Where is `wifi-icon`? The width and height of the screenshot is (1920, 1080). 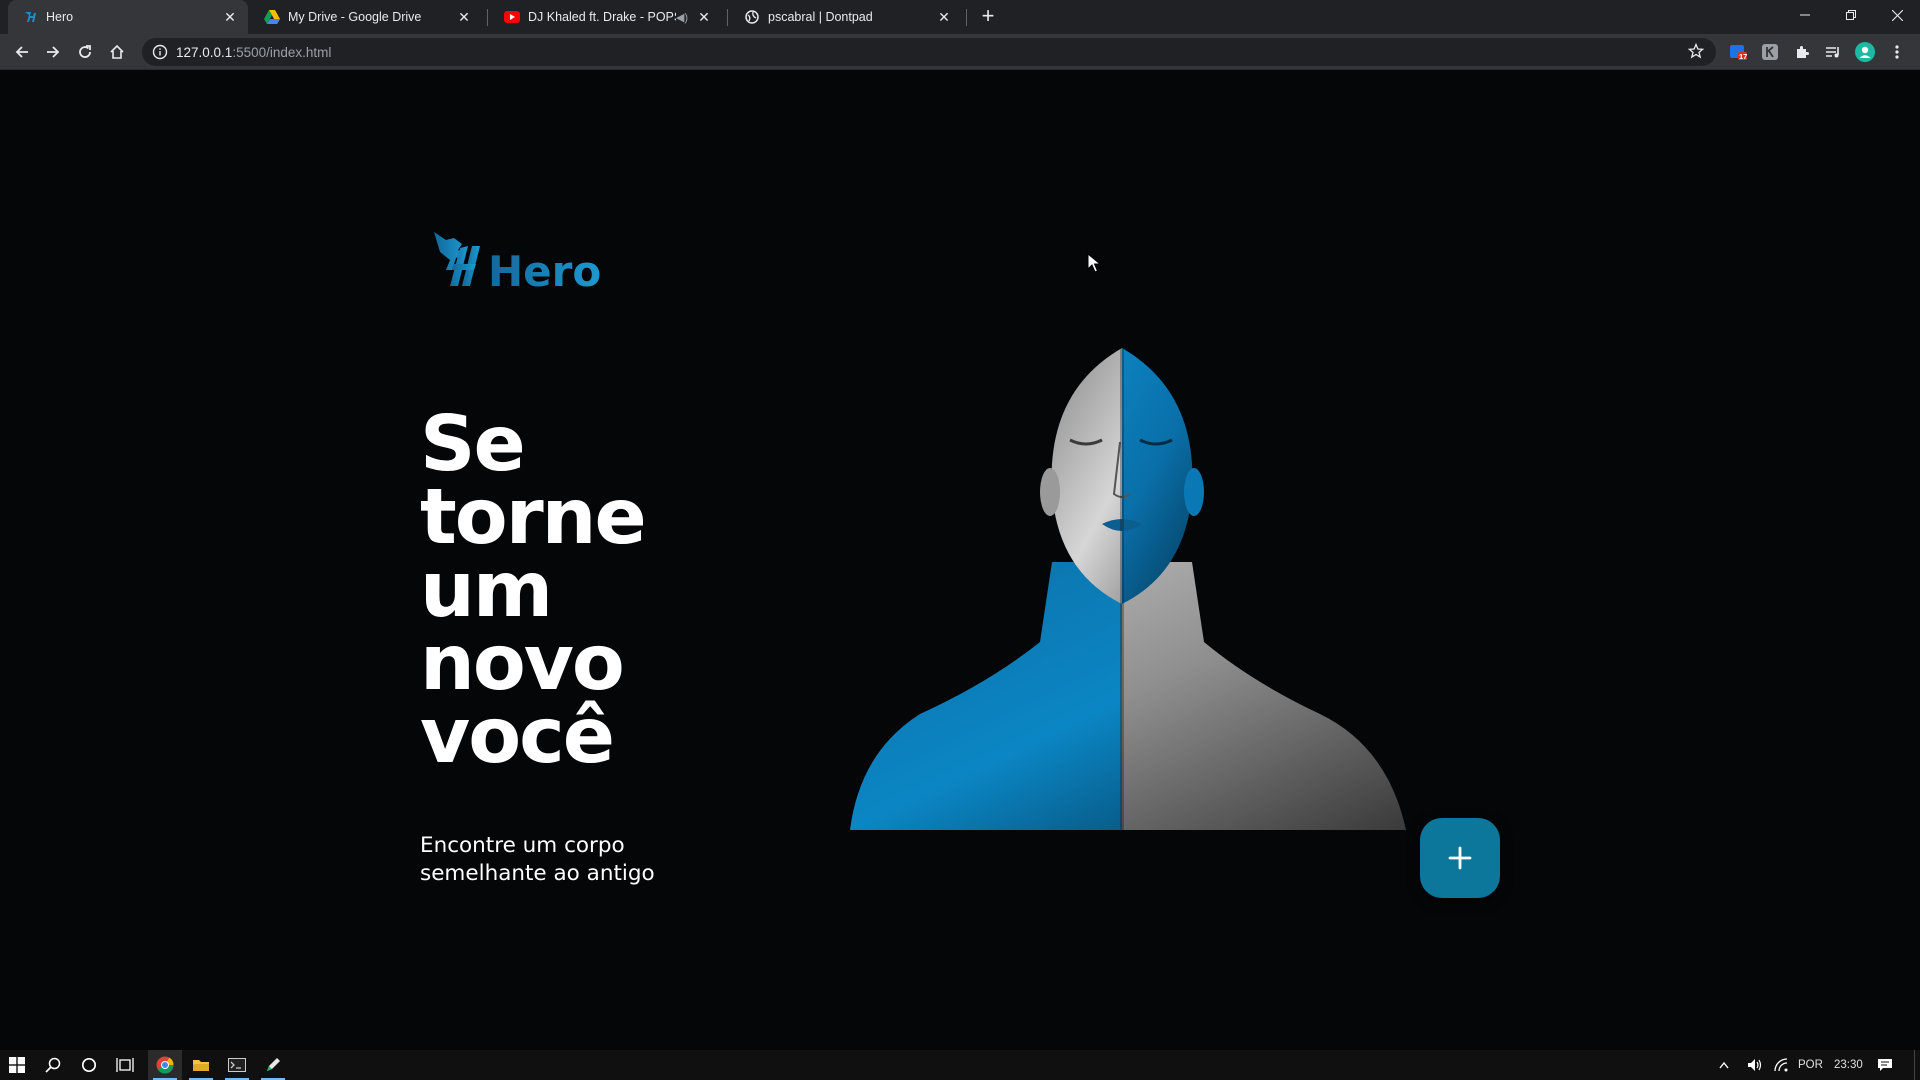 wifi-icon is located at coordinates (1781, 1065).